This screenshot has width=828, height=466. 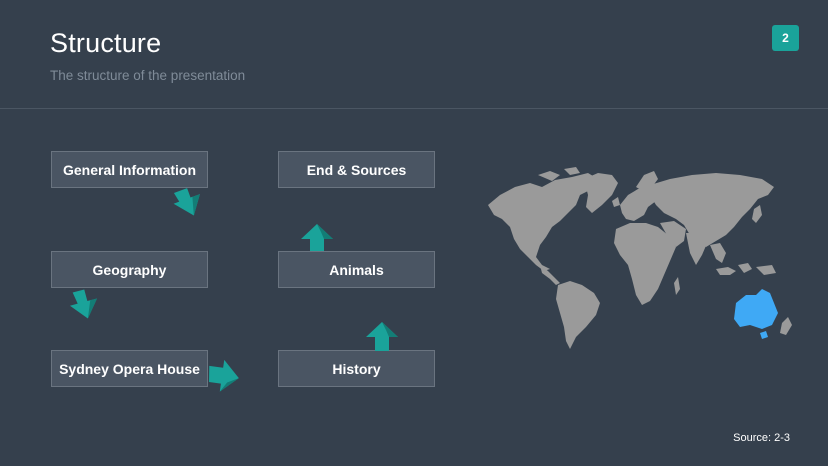 I want to click on box-end-sources: End & Sources, so click(x=356, y=169).